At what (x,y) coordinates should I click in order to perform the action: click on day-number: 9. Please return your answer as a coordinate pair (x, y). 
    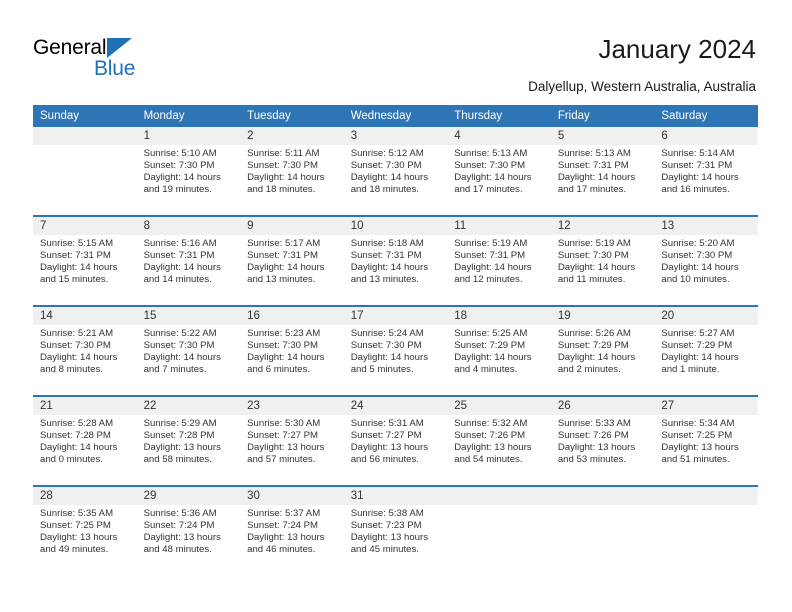
    Looking at the image, I should click on (292, 226).